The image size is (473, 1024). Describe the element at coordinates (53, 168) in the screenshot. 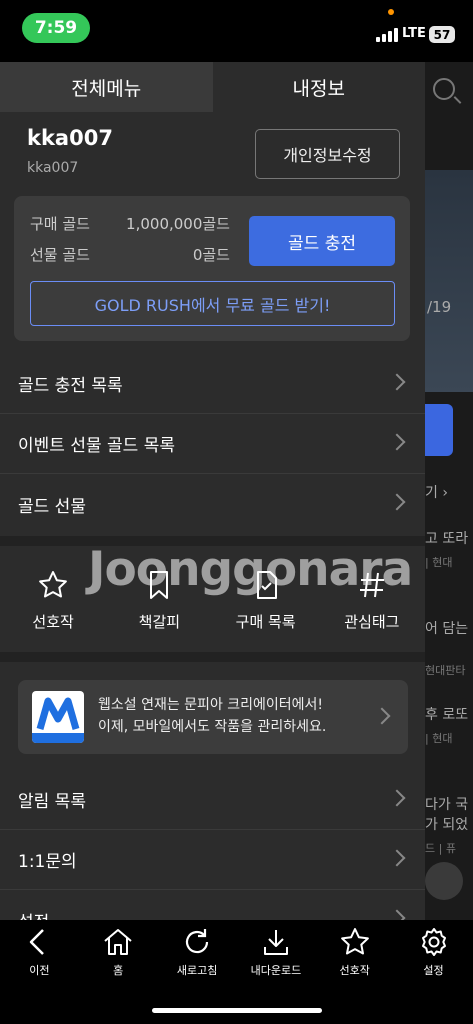

I see `user-id: kka007` at that location.